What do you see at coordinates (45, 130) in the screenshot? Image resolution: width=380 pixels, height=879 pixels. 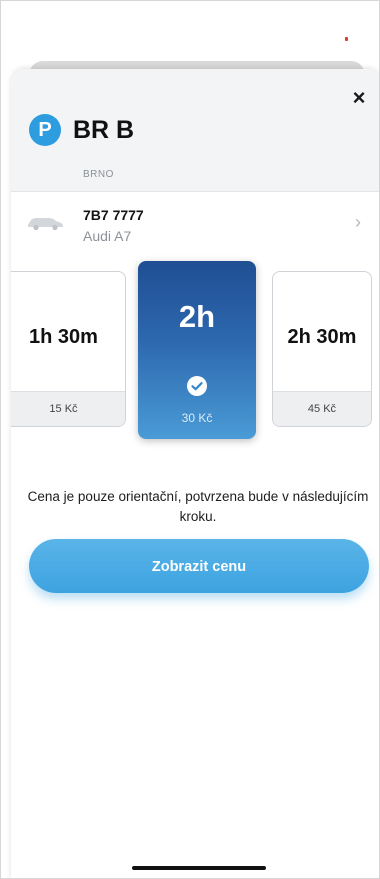 I see `parking-icon: P` at bounding box center [45, 130].